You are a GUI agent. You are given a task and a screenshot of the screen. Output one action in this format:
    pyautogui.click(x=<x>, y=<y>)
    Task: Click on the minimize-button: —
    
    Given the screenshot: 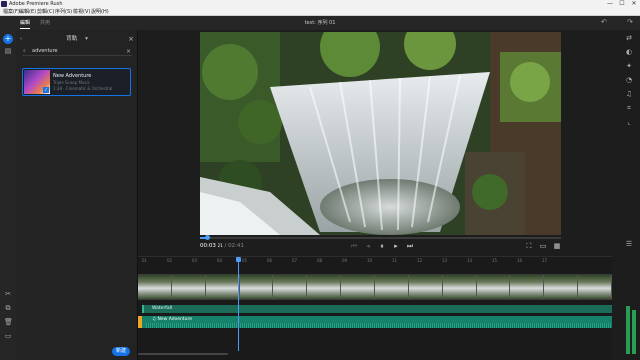 What is the action you would take?
    pyautogui.click(x=610, y=4)
    